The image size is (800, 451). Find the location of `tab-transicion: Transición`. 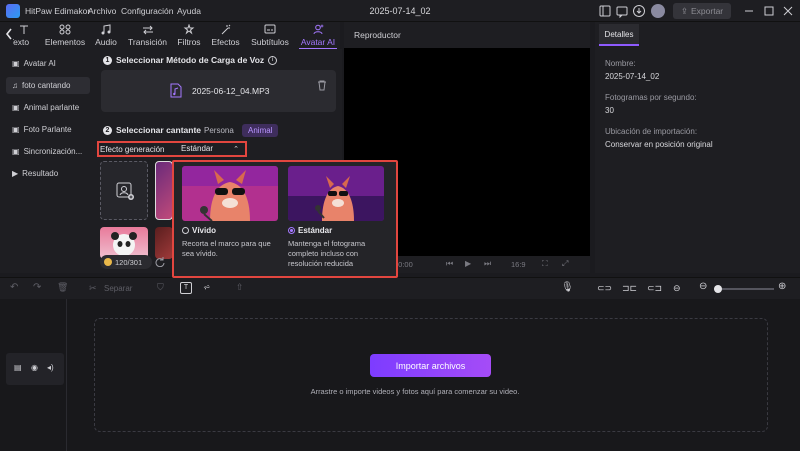

tab-transicion: Transición is located at coordinates (147, 36).